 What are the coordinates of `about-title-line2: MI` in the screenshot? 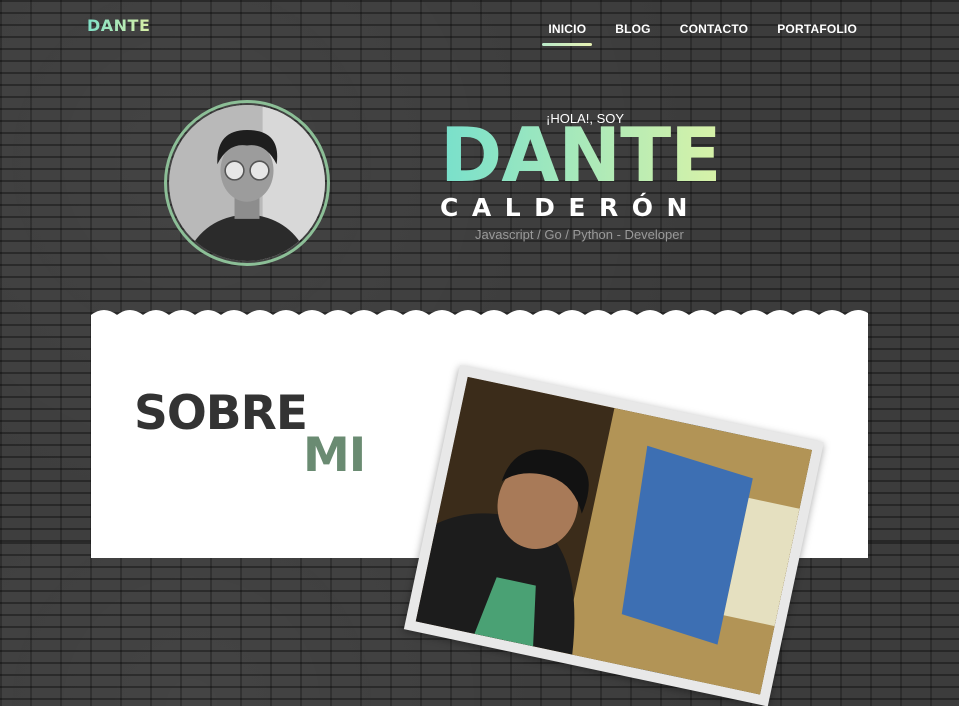 It's located at (334, 455).